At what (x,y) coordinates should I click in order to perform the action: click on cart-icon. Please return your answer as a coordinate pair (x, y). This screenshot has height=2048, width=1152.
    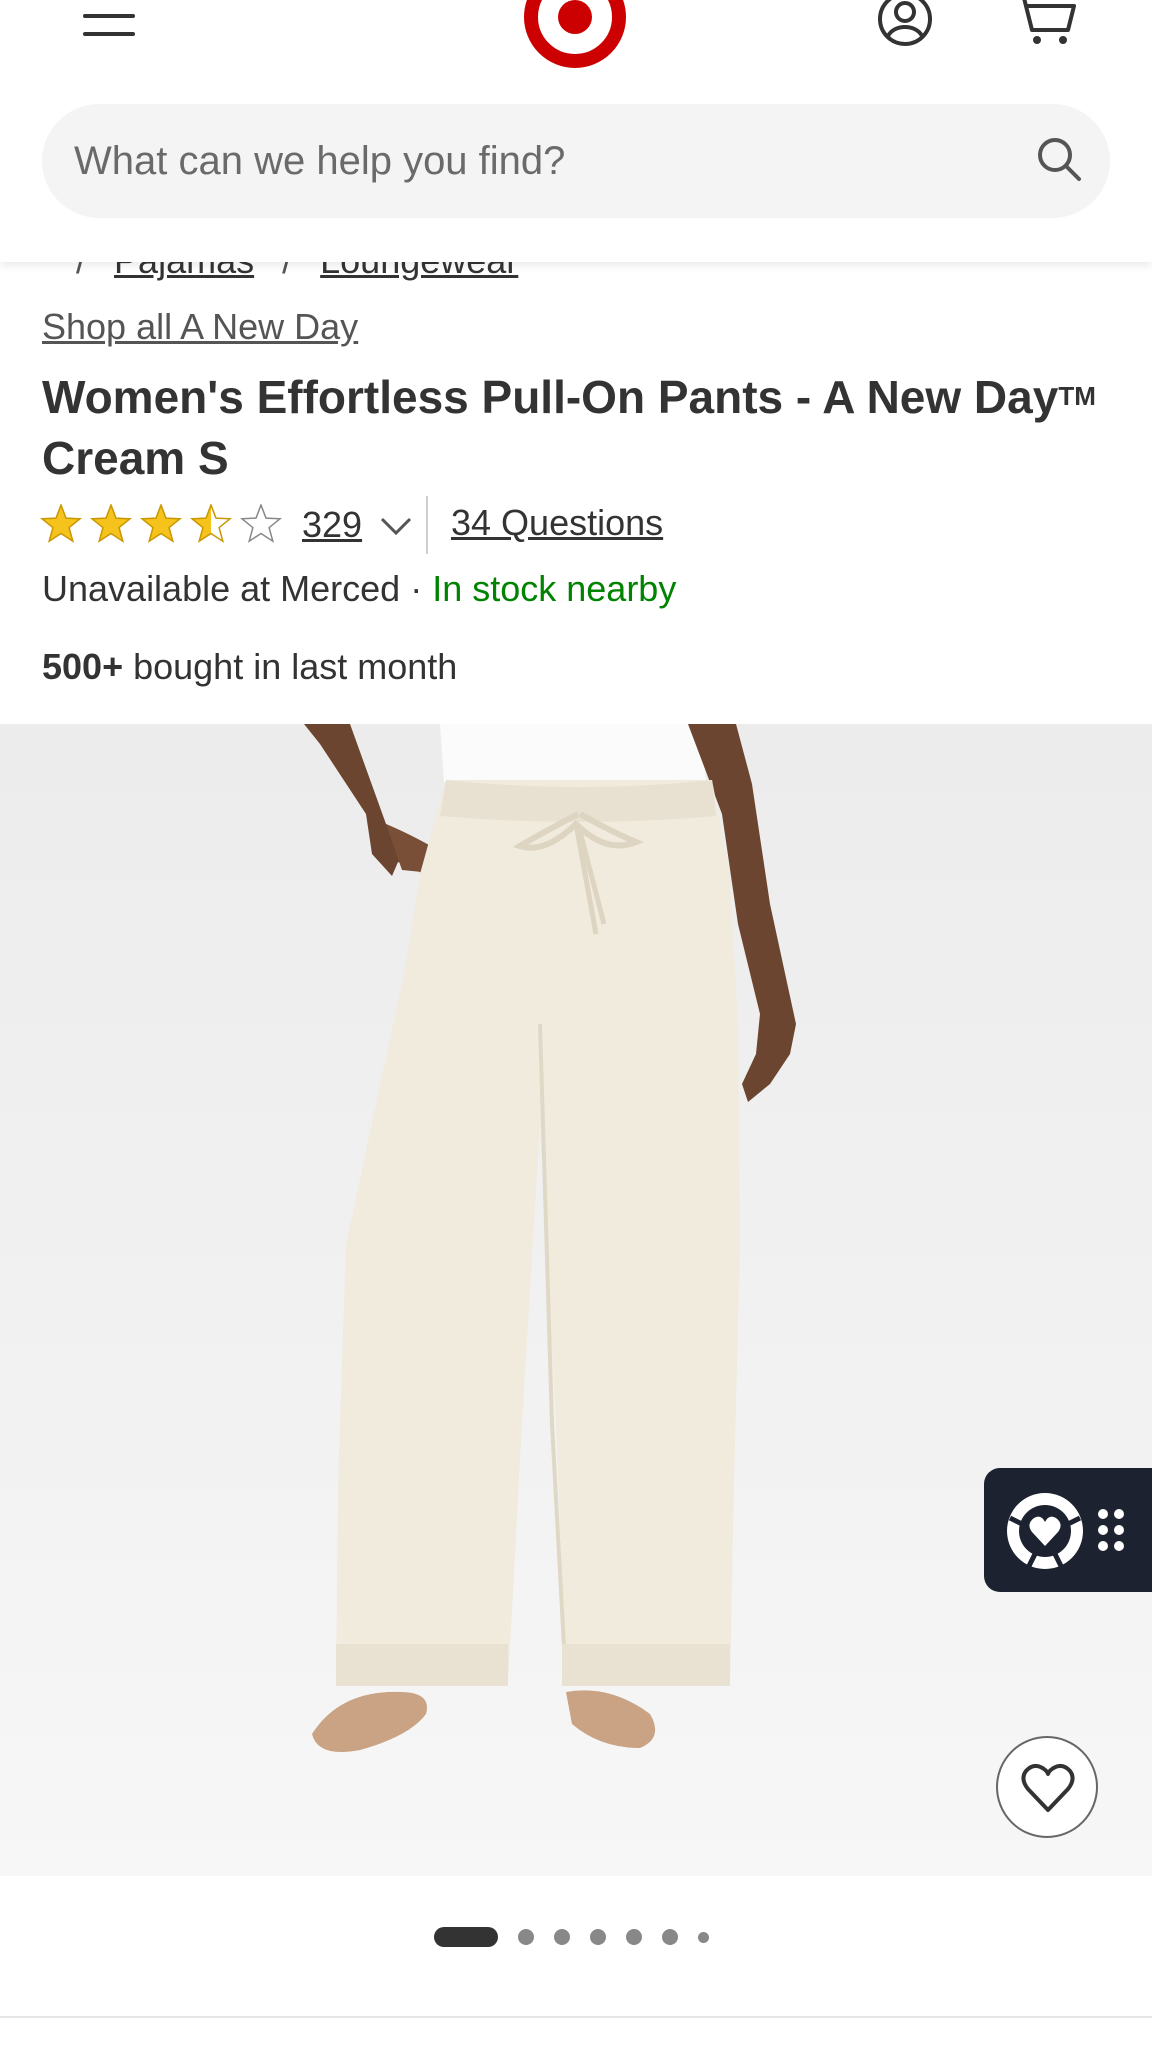
    Looking at the image, I should click on (1046, 25).